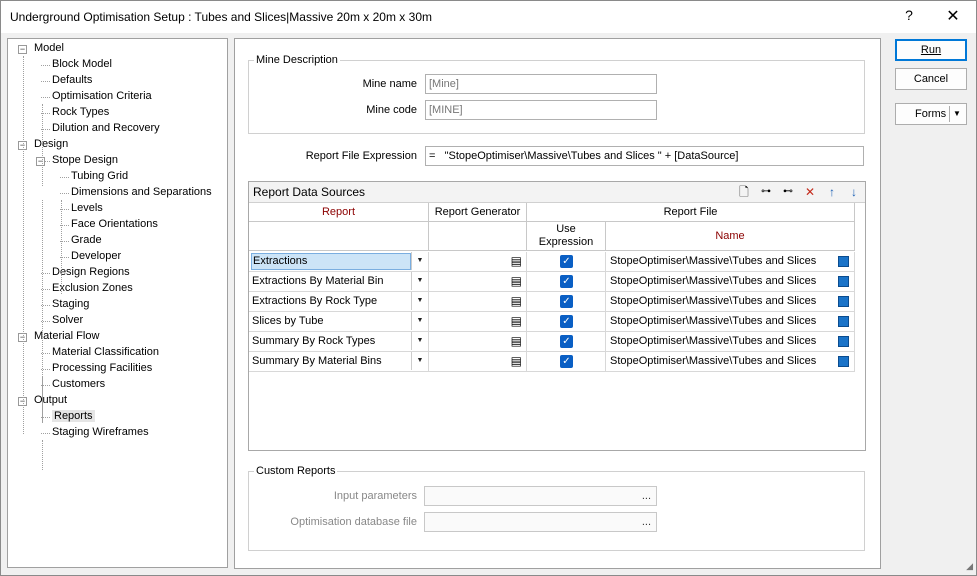  What do you see at coordinates (766, 192) in the screenshot?
I see `insert-icon: ⊶` at bounding box center [766, 192].